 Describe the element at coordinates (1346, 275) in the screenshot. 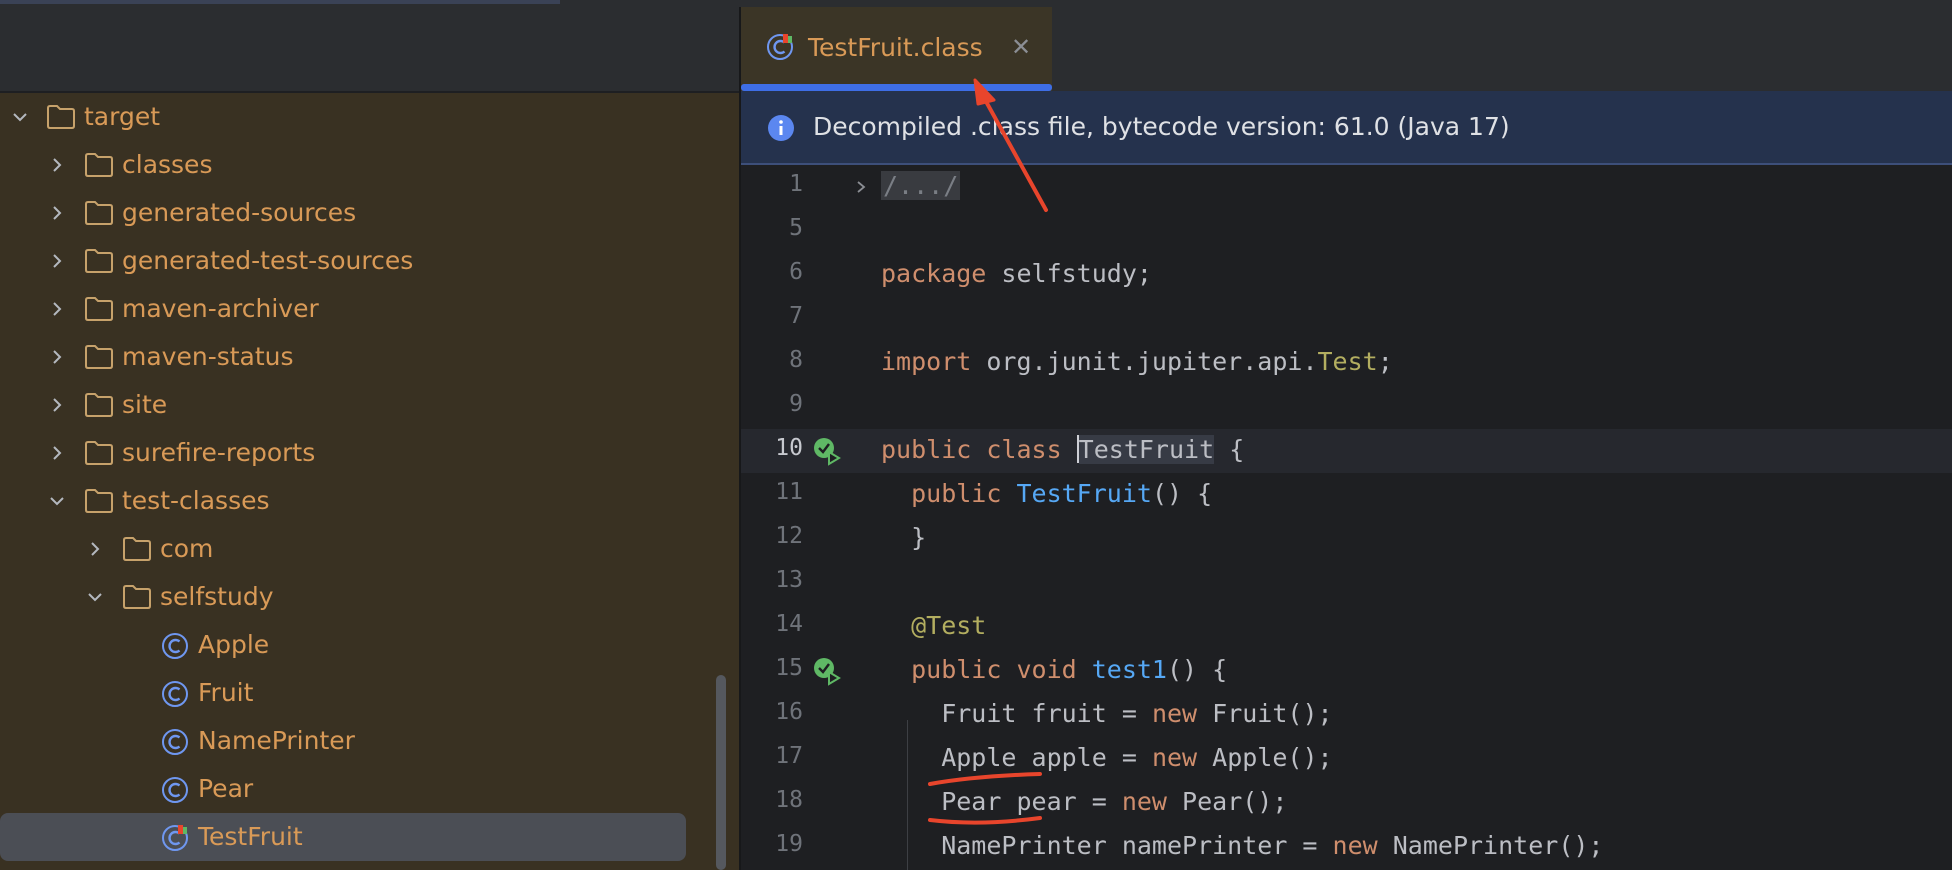

I see `code-line: 6 package selfstudy;` at that location.